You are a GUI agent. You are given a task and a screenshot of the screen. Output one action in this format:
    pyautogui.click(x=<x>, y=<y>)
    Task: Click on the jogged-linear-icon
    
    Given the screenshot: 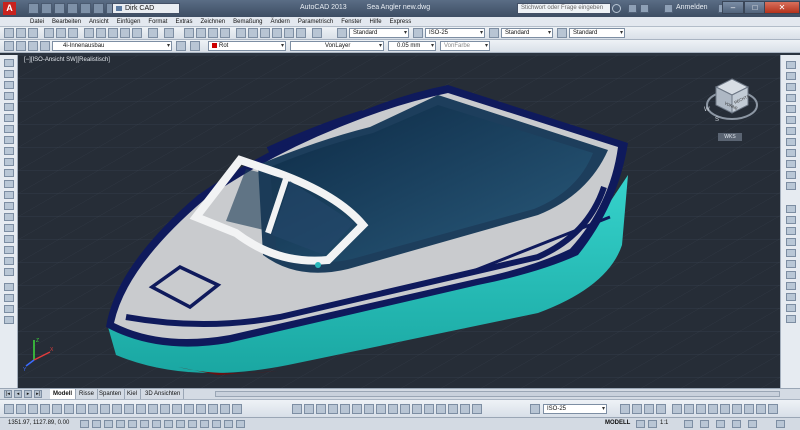 What is the action you would take?
    pyautogui.click(x=201, y=409)
    